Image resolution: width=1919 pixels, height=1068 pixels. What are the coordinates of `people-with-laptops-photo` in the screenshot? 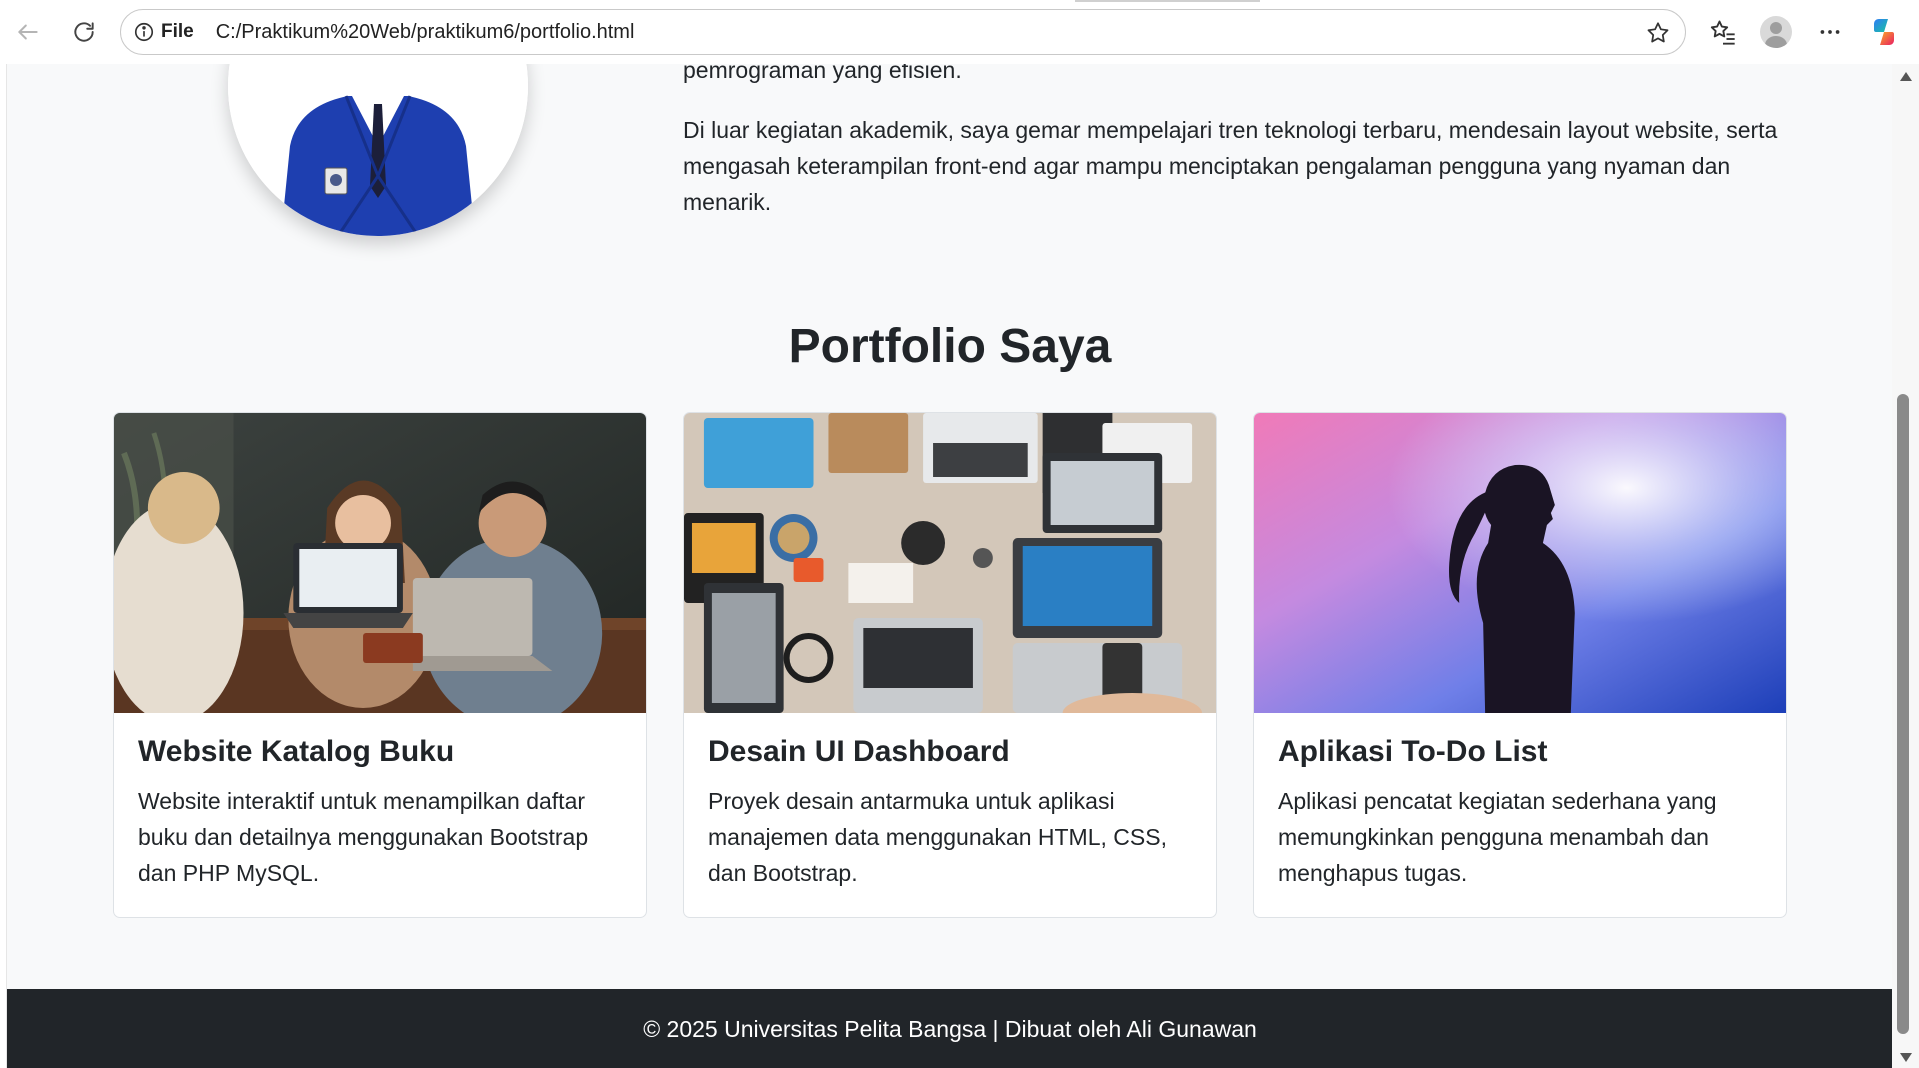 It's located at (380, 563).